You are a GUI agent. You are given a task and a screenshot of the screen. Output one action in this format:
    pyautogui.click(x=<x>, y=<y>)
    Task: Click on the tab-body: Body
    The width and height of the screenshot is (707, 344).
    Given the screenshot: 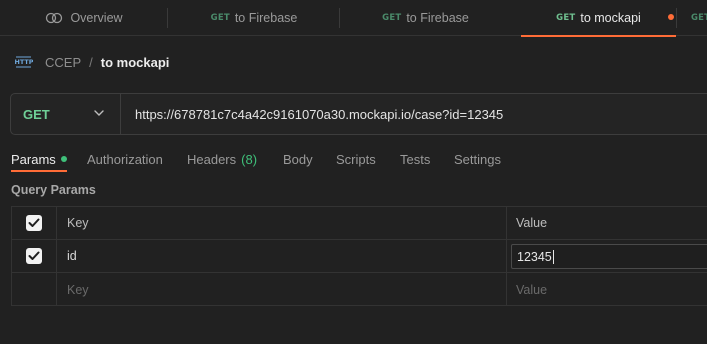 What is the action you would take?
    pyautogui.click(x=298, y=159)
    